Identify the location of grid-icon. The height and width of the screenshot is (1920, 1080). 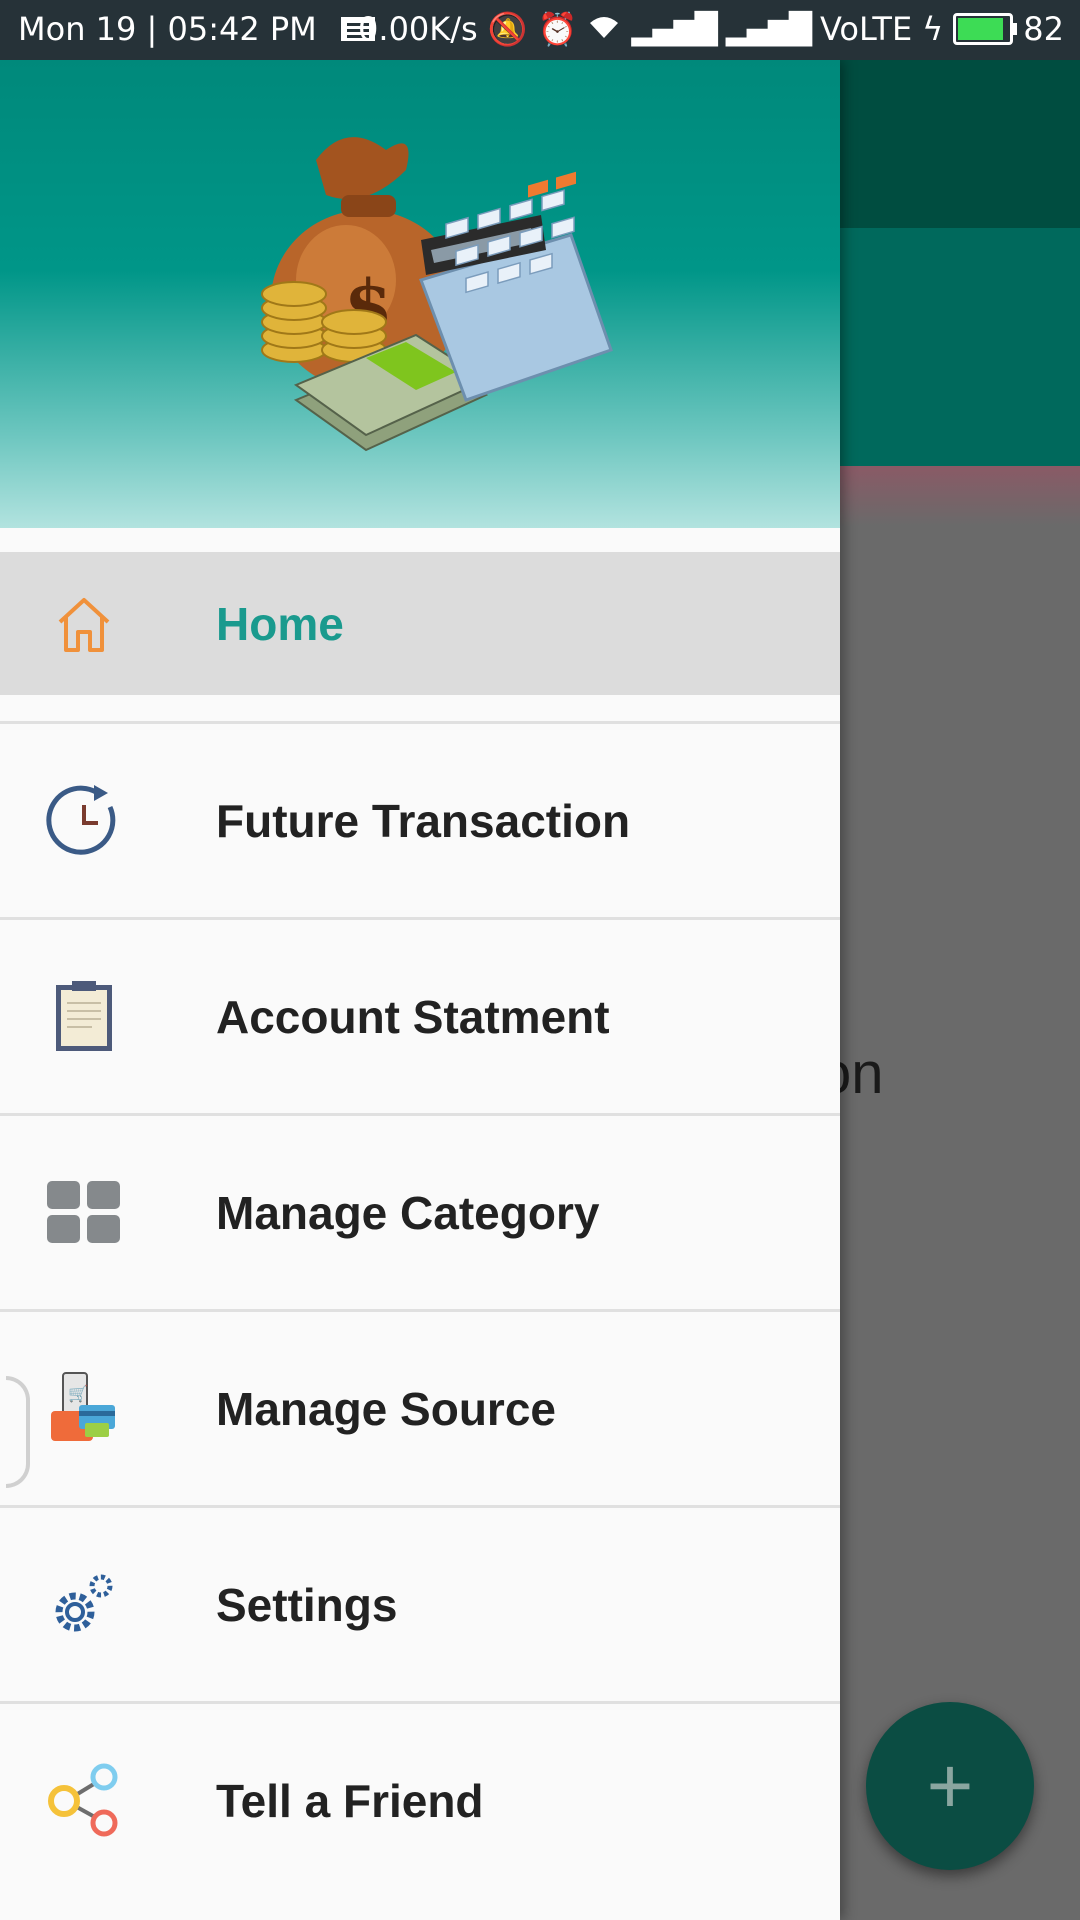
(84, 1213).